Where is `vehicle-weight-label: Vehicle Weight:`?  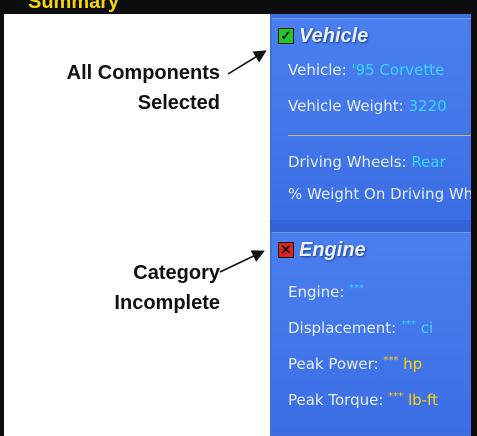 vehicle-weight-label: Vehicle Weight: is located at coordinates (346, 106).